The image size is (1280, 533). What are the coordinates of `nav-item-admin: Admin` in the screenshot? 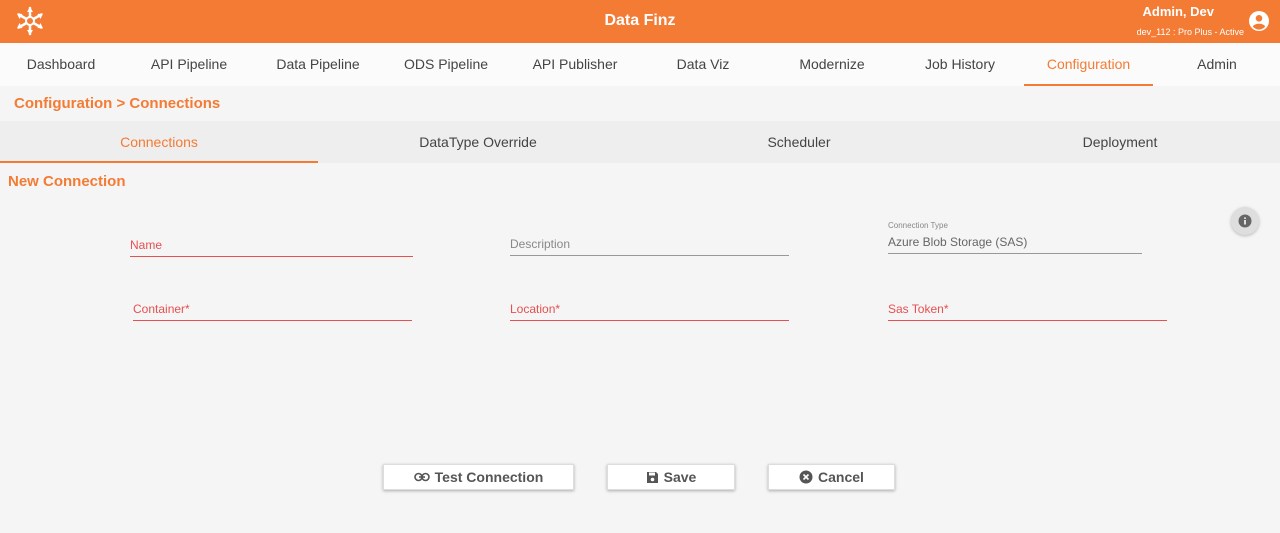 It's located at (1217, 64).